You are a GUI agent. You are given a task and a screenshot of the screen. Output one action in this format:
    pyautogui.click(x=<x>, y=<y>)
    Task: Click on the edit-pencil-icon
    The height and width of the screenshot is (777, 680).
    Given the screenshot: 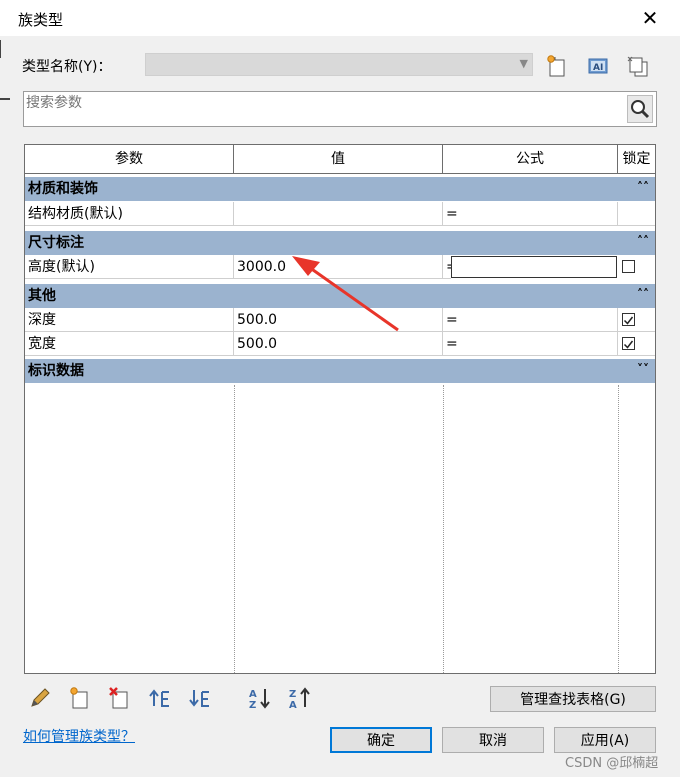 What is the action you would take?
    pyautogui.click(x=40, y=698)
    